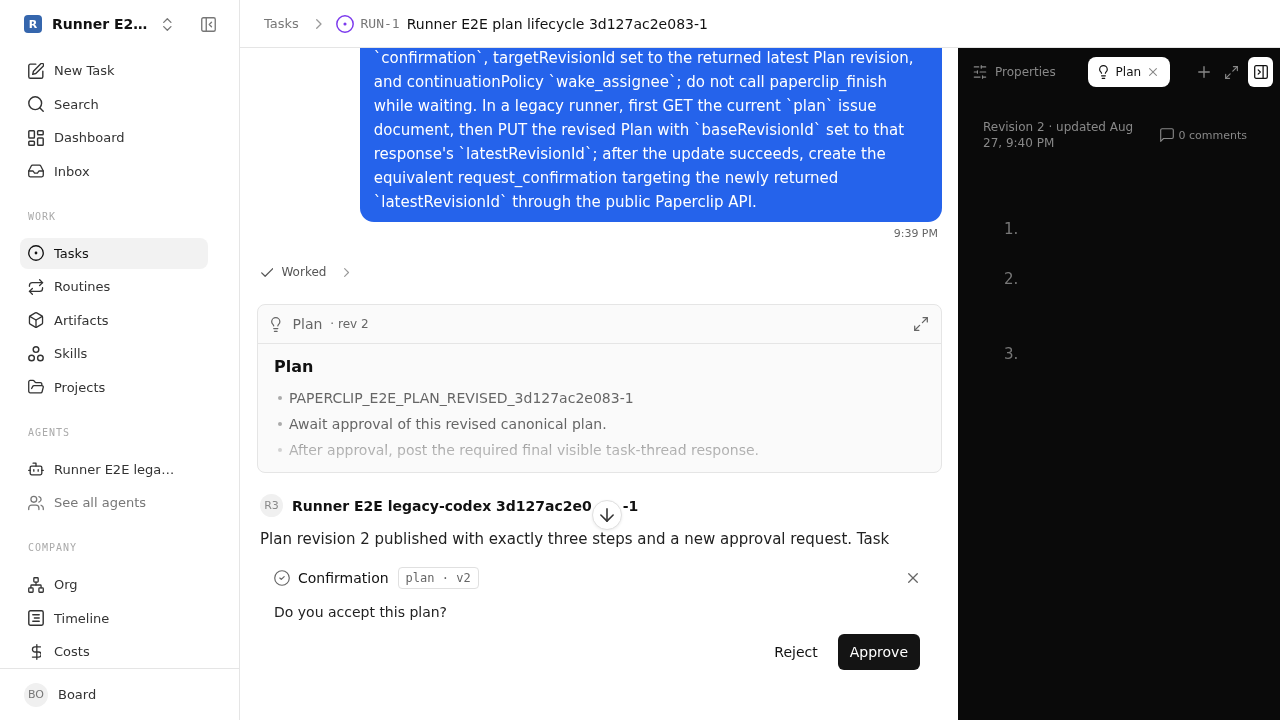 The width and height of the screenshot is (1280, 720). I want to click on panel-tab: Plan, so click(1129, 72).